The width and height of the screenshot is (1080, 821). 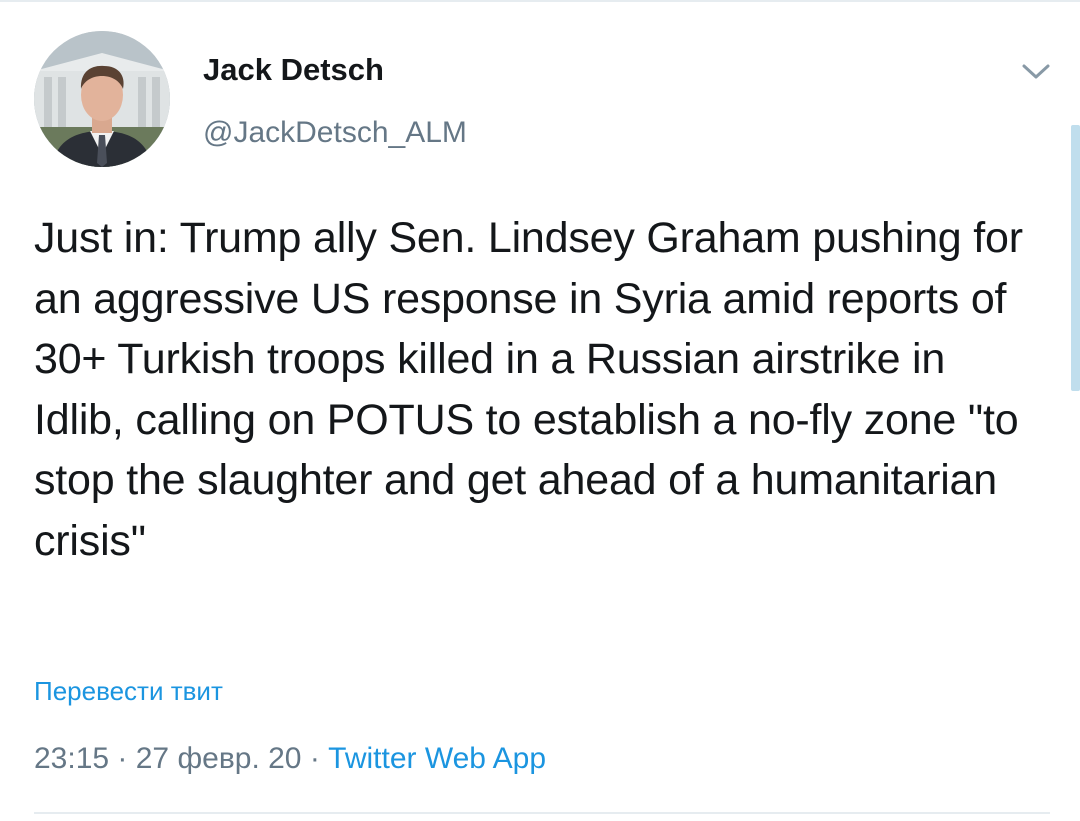 I want to click on tweet-meta: 23:15 · 27 февр. 20 · Twitter Web App, so click(x=290, y=759).